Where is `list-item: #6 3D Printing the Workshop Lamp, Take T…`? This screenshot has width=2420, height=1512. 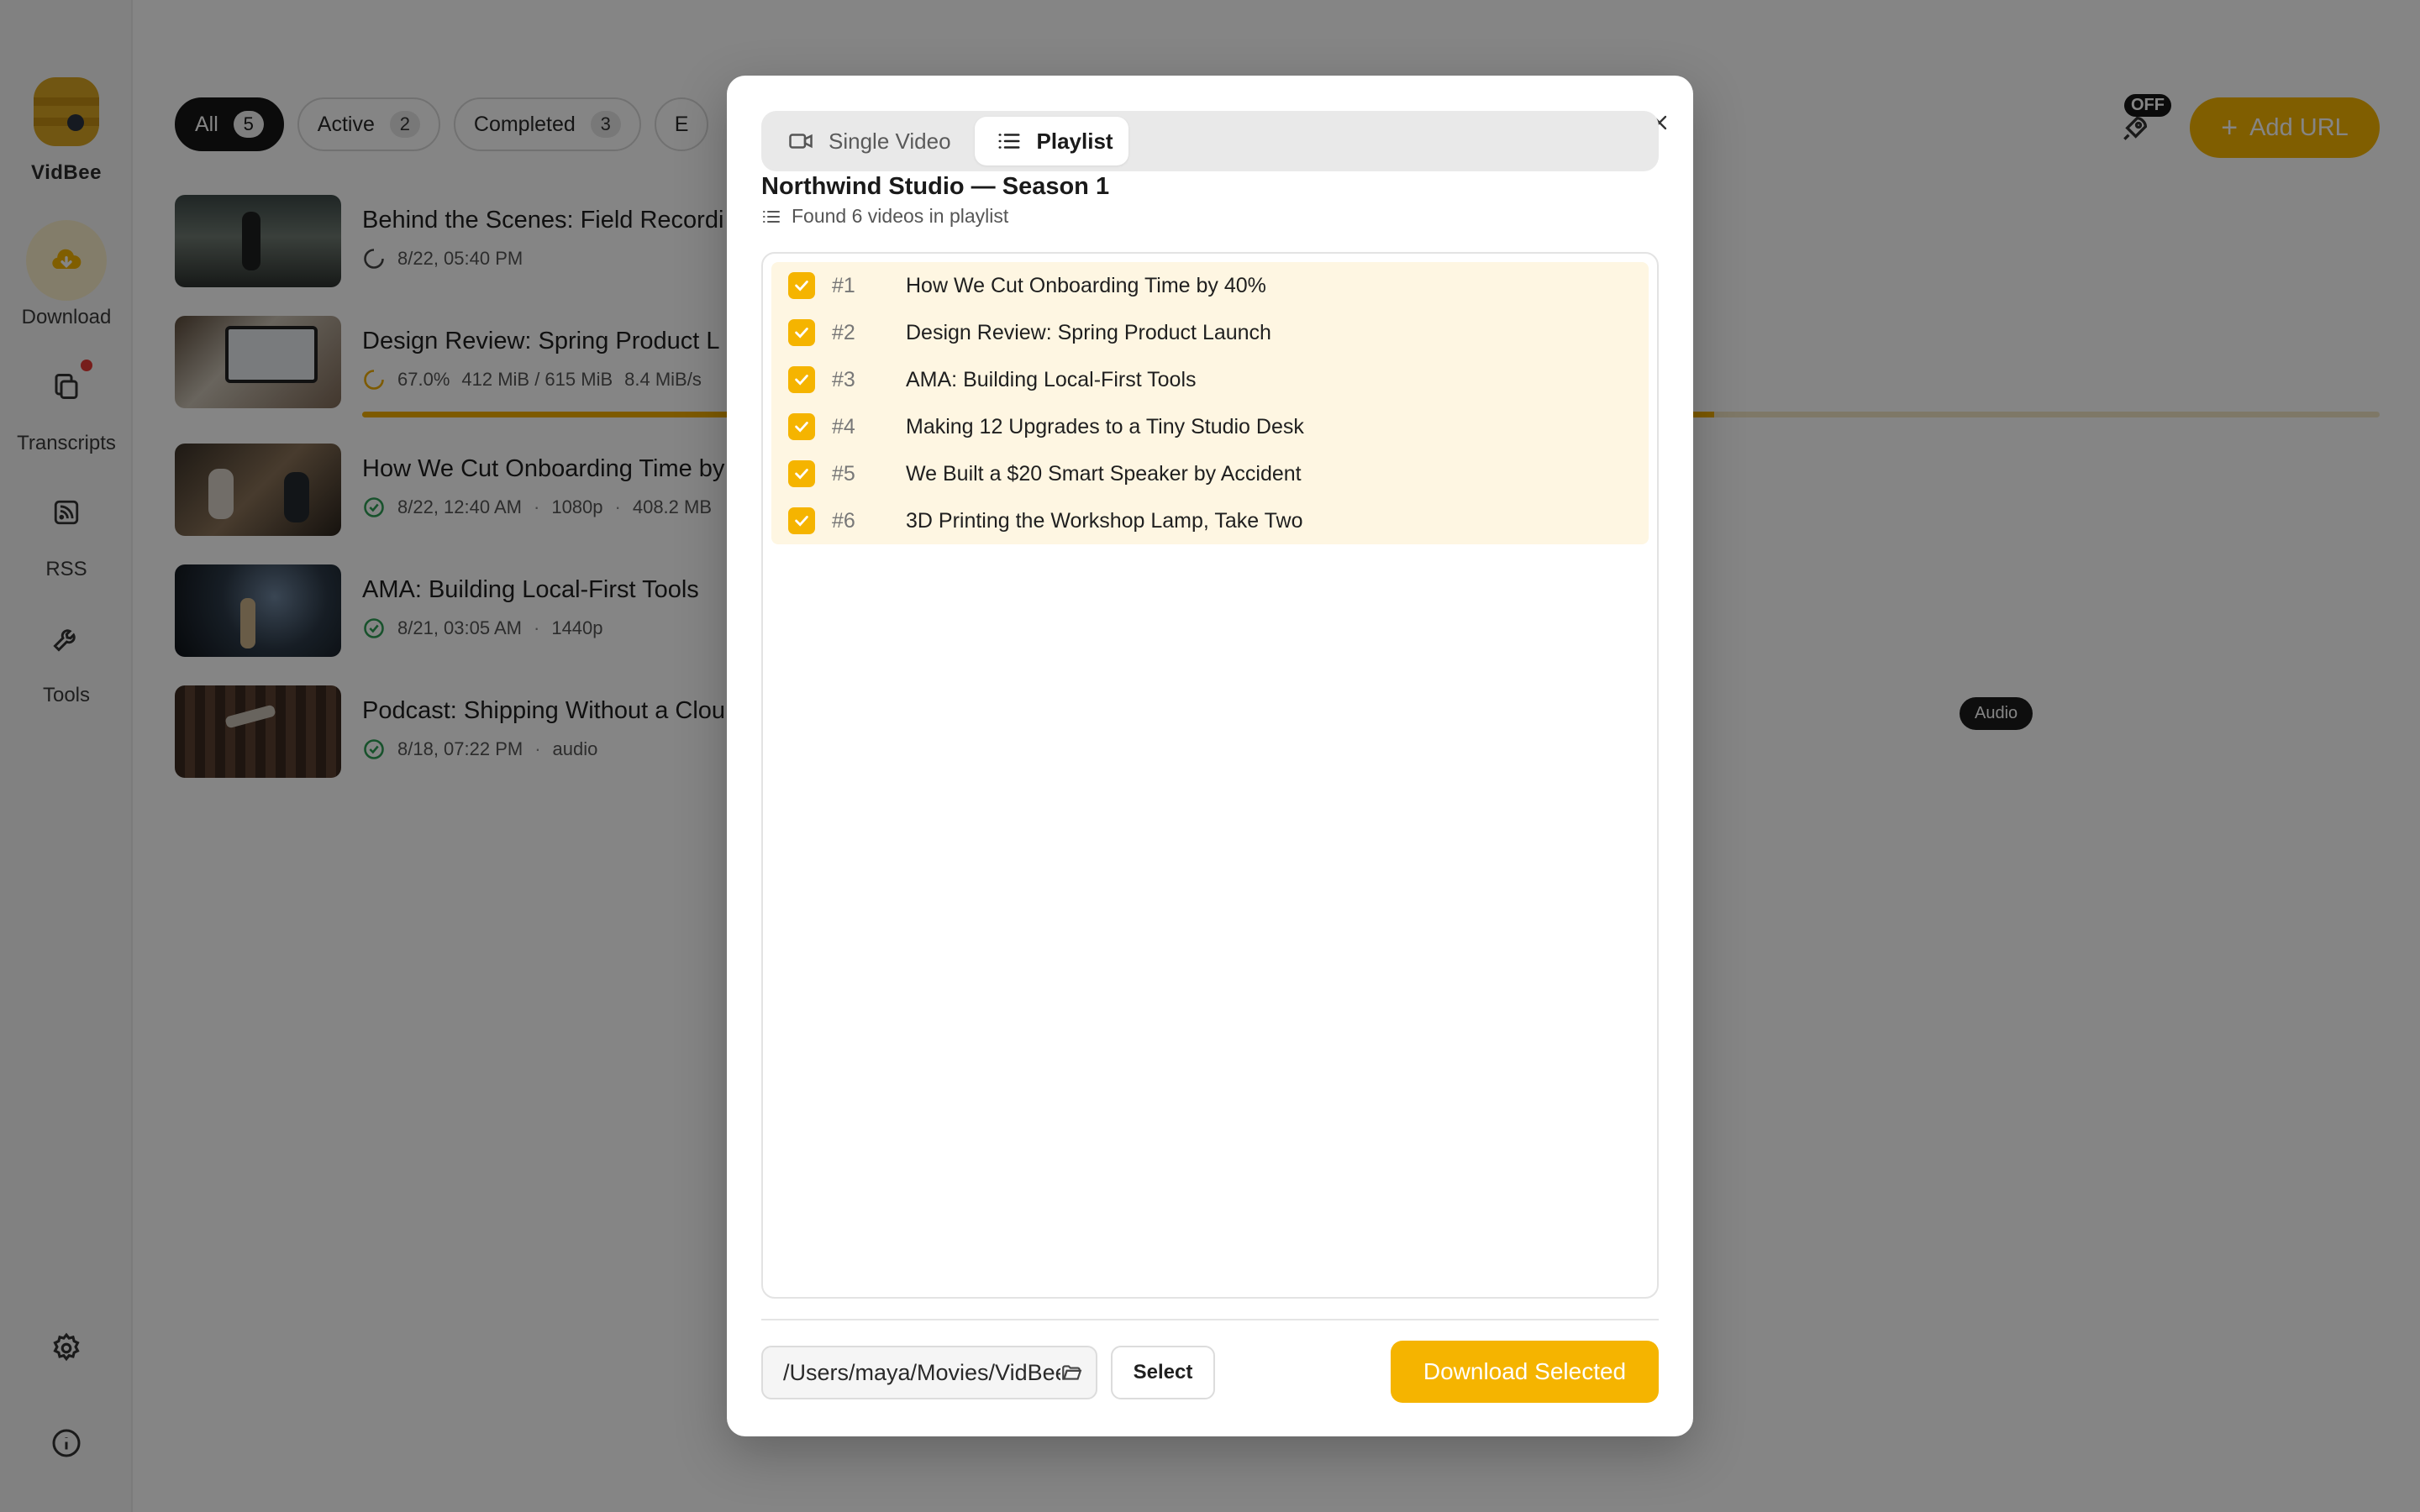
list-item: #6 3D Printing the Workshop Lamp, Take T… is located at coordinates (1210, 520).